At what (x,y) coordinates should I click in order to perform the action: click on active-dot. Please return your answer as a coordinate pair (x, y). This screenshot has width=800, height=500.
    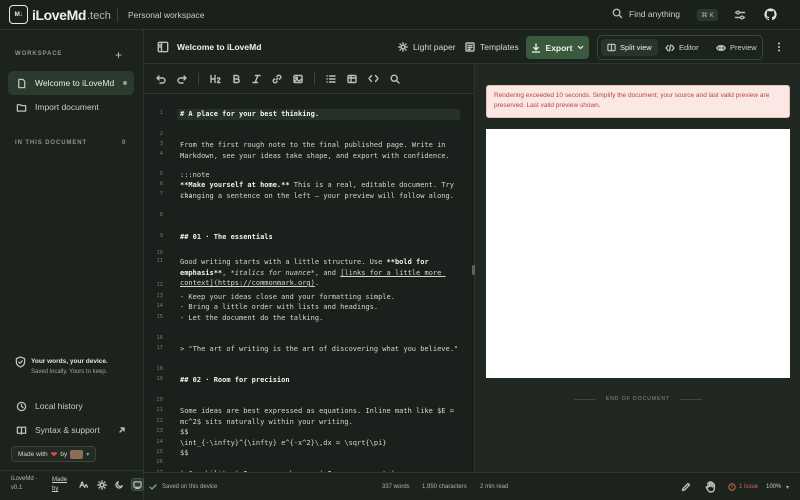
    Looking at the image, I should click on (125, 83).